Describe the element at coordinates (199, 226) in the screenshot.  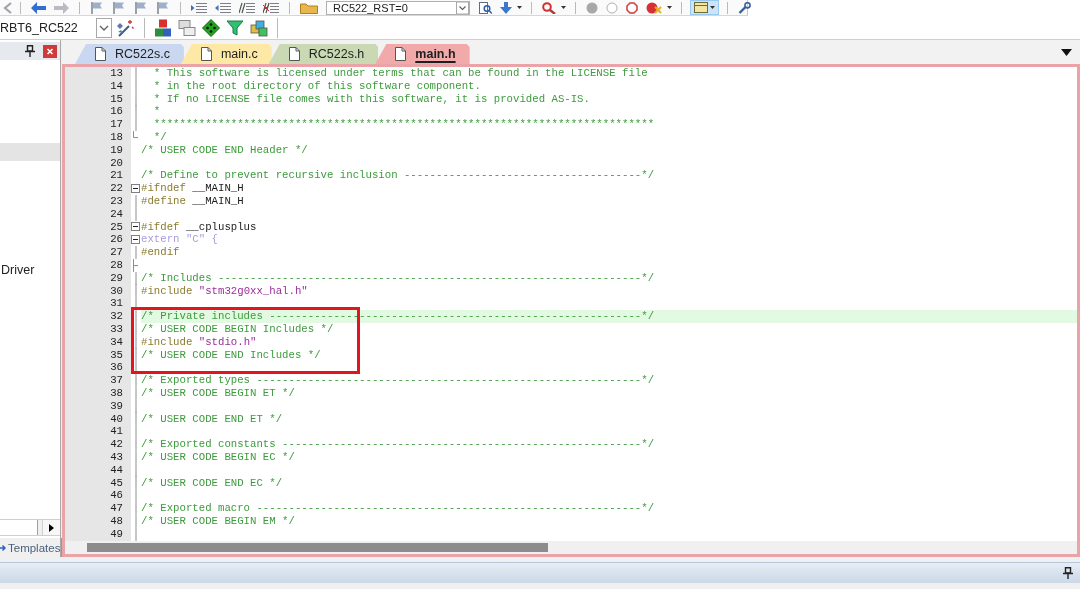
I see `code-line: #ifdef __cplusplus` at that location.